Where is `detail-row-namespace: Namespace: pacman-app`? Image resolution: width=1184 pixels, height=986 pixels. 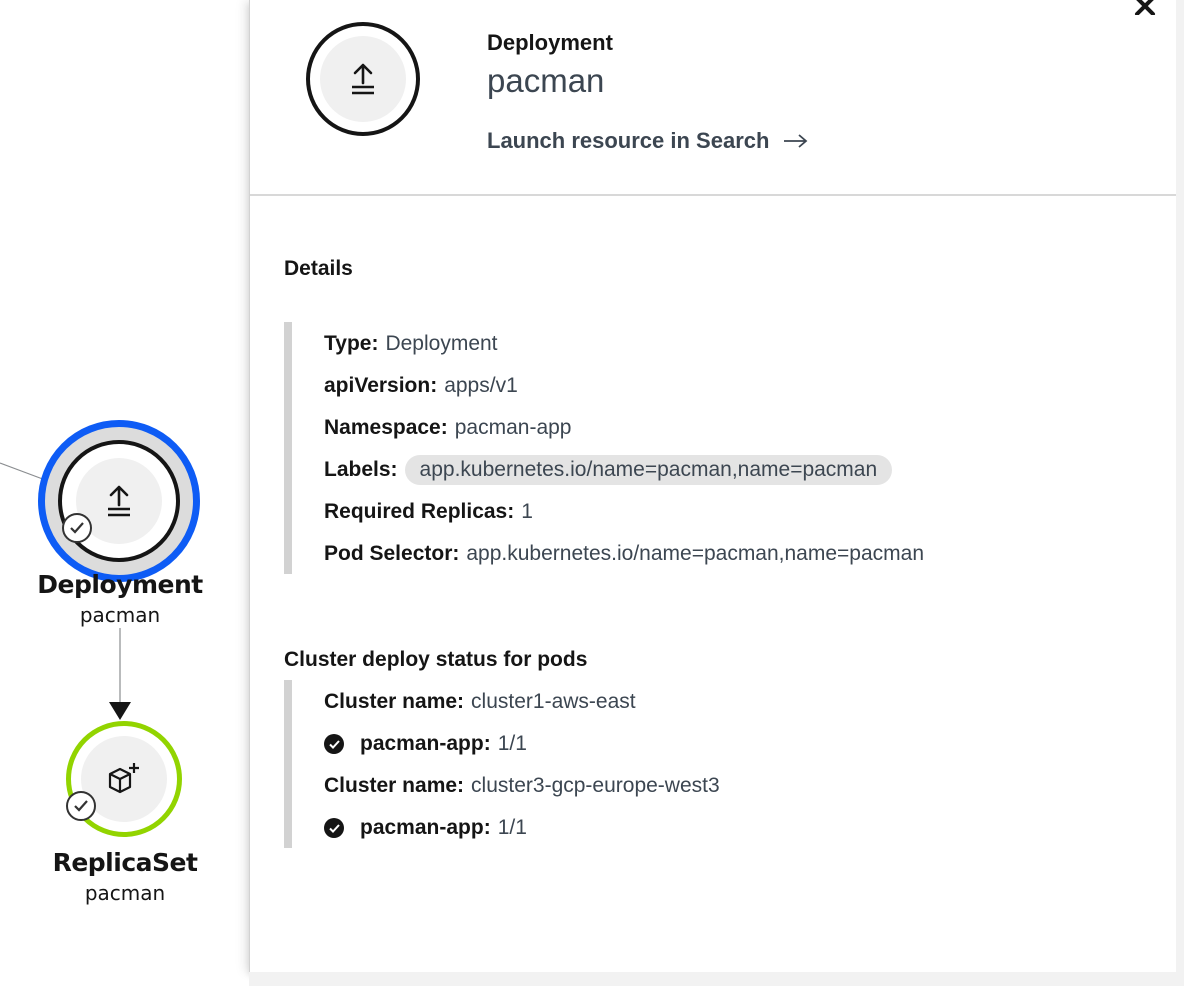 detail-row-namespace: Namespace: pacman-app is located at coordinates (447, 428).